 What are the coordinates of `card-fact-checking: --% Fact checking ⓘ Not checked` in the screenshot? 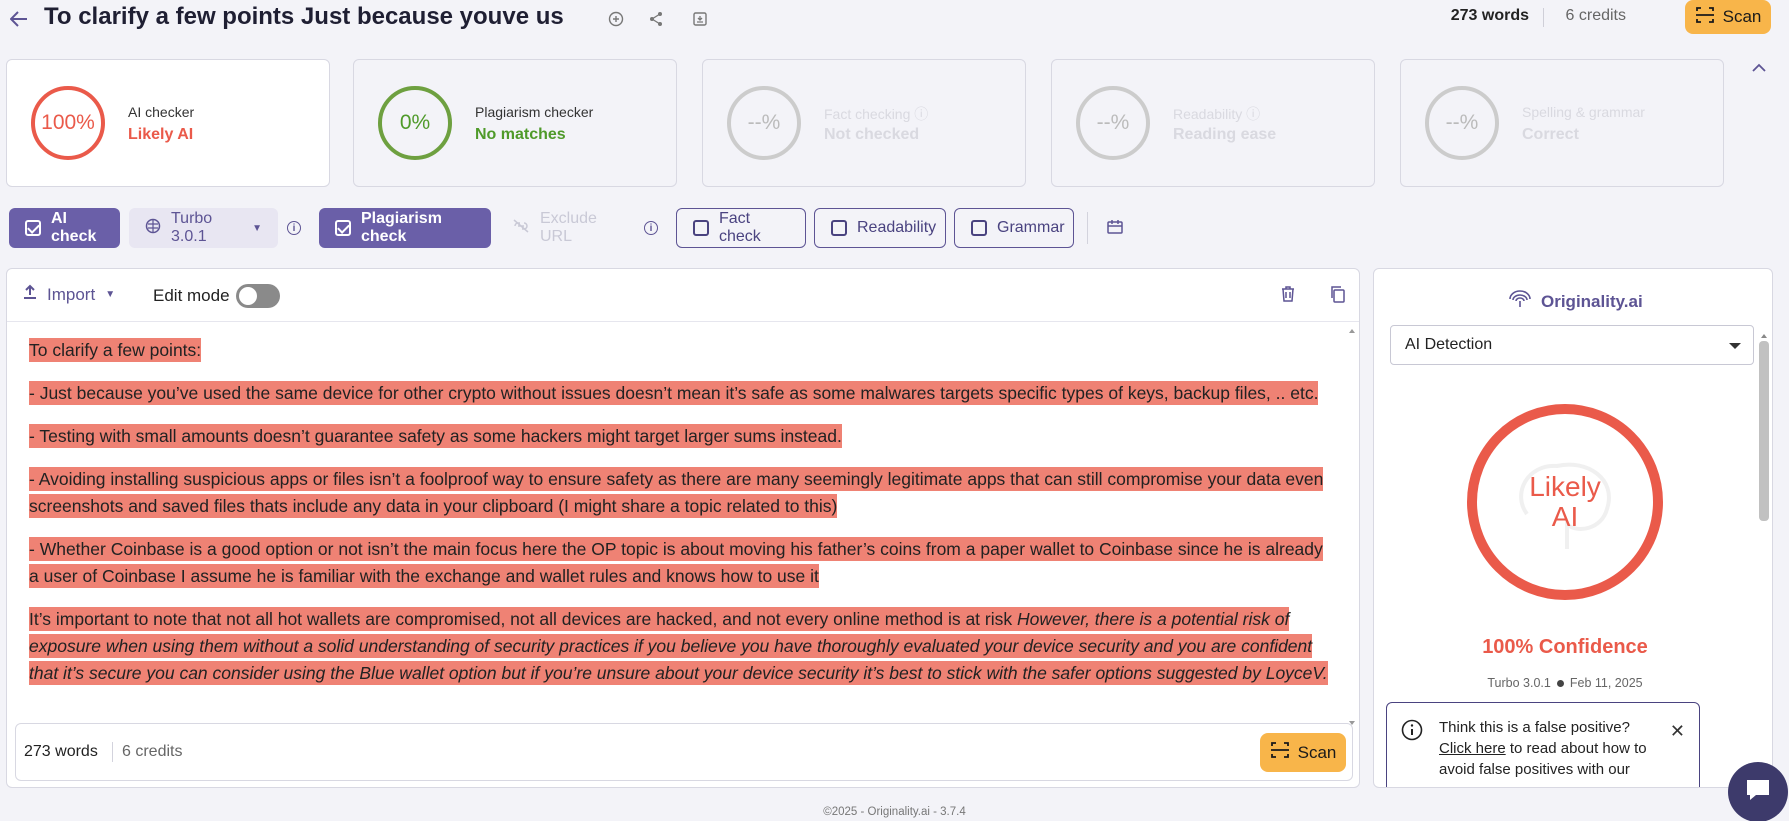 It's located at (864, 123).